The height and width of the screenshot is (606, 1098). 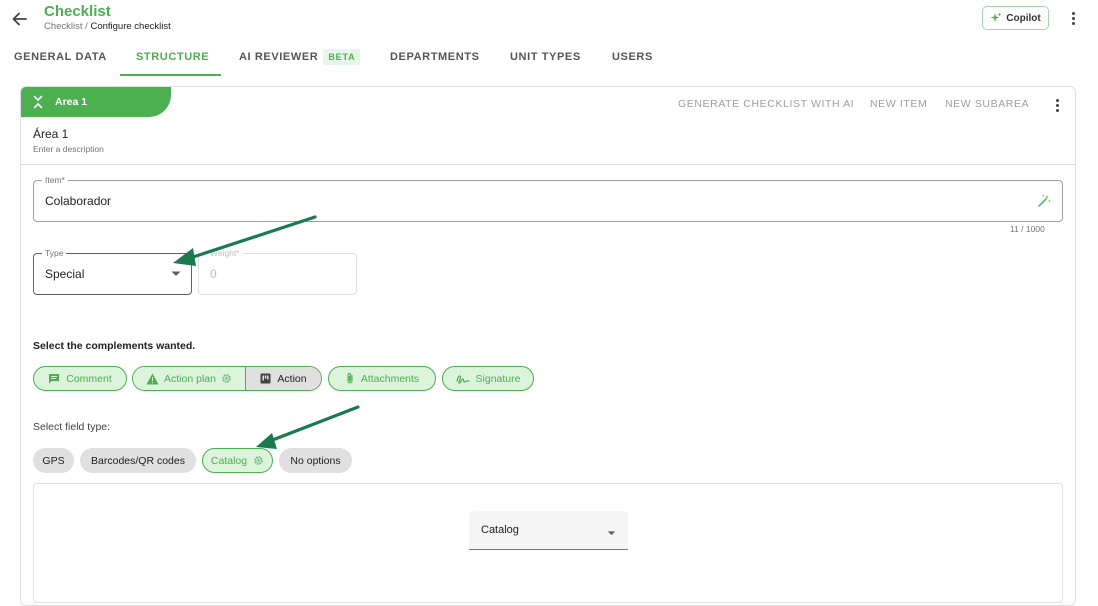 What do you see at coordinates (548, 164) in the screenshot?
I see `divider` at bounding box center [548, 164].